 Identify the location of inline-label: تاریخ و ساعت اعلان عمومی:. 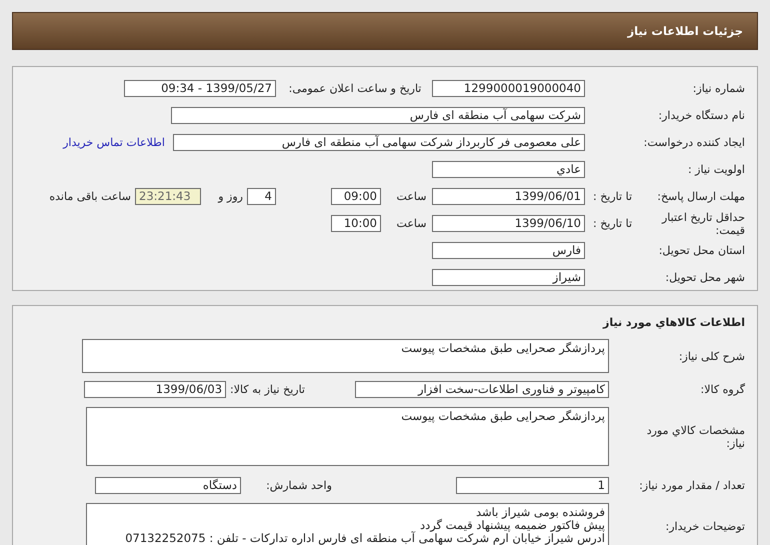
(355, 88).